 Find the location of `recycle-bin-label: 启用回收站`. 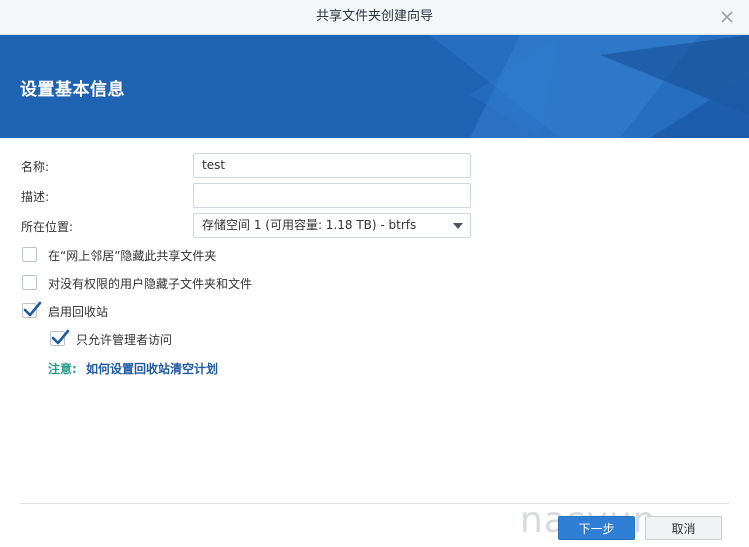

recycle-bin-label: 启用回收站 is located at coordinates (78, 312).